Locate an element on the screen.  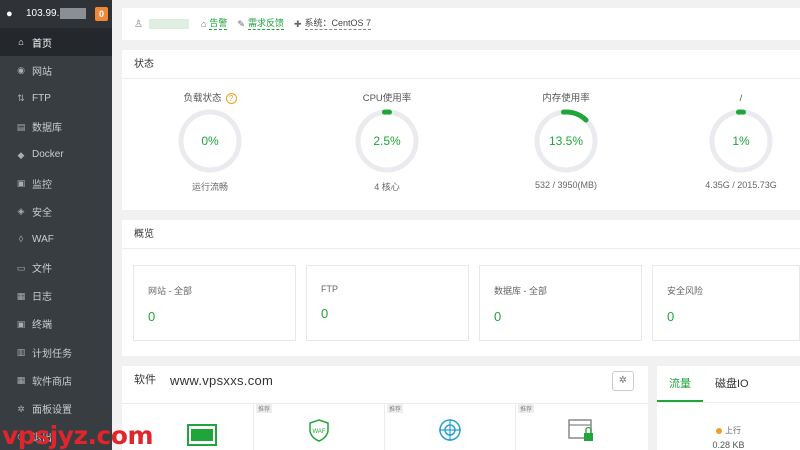
sidebar-item-label: FTP is located at coordinates (41, 98).